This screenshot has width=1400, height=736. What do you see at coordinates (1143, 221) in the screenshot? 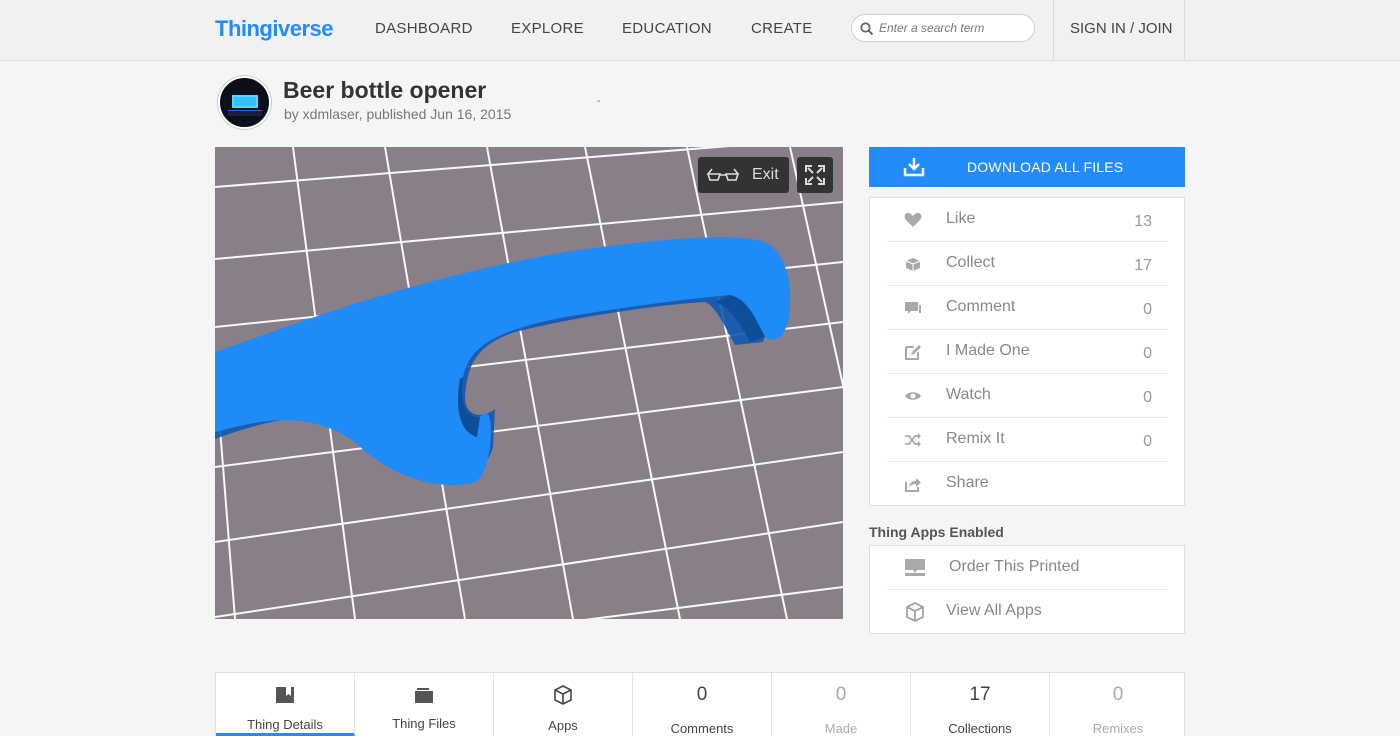
I see `like-count: 13` at bounding box center [1143, 221].